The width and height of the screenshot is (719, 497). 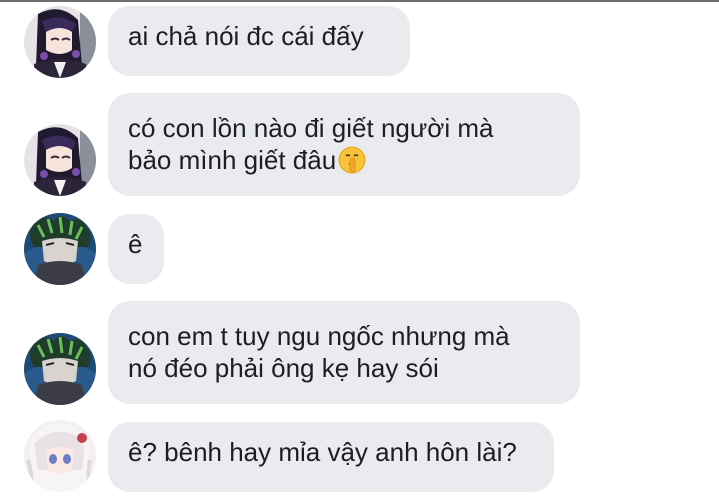 What do you see at coordinates (246, 36) in the screenshot?
I see `message-text: ai chả nói đc cái đấy` at bounding box center [246, 36].